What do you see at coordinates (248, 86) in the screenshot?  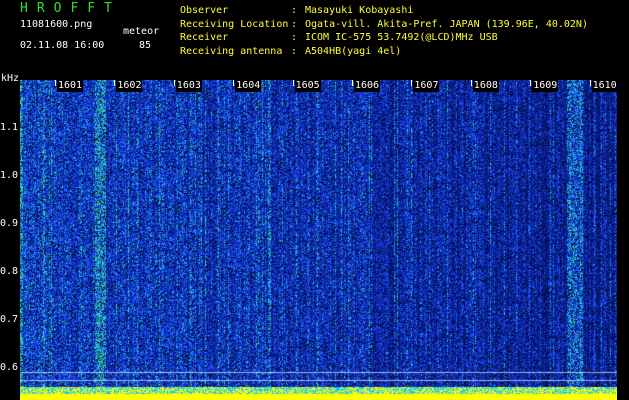 I see `time-tick-label: 1604` at bounding box center [248, 86].